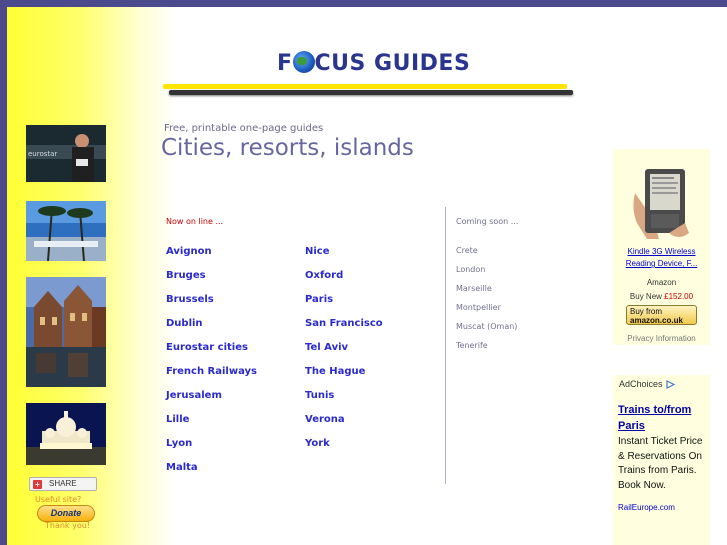  I want to click on photo-sacre-coeur, so click(66, 434).